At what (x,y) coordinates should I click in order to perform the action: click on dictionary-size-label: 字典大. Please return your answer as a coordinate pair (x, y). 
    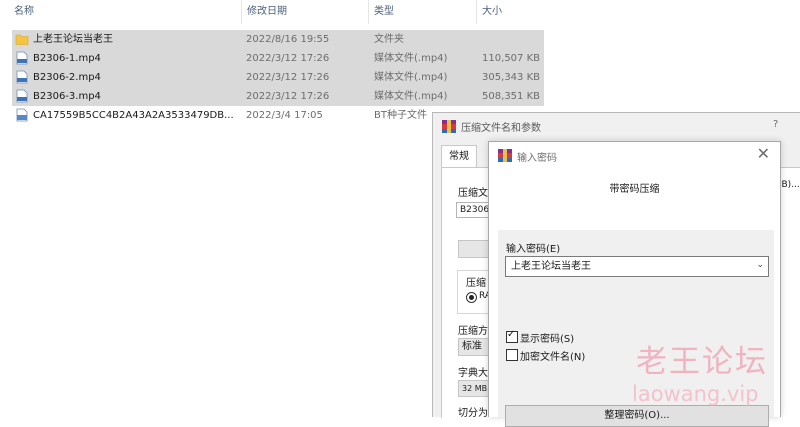
    Looking at the image, I should click on (473, 373).